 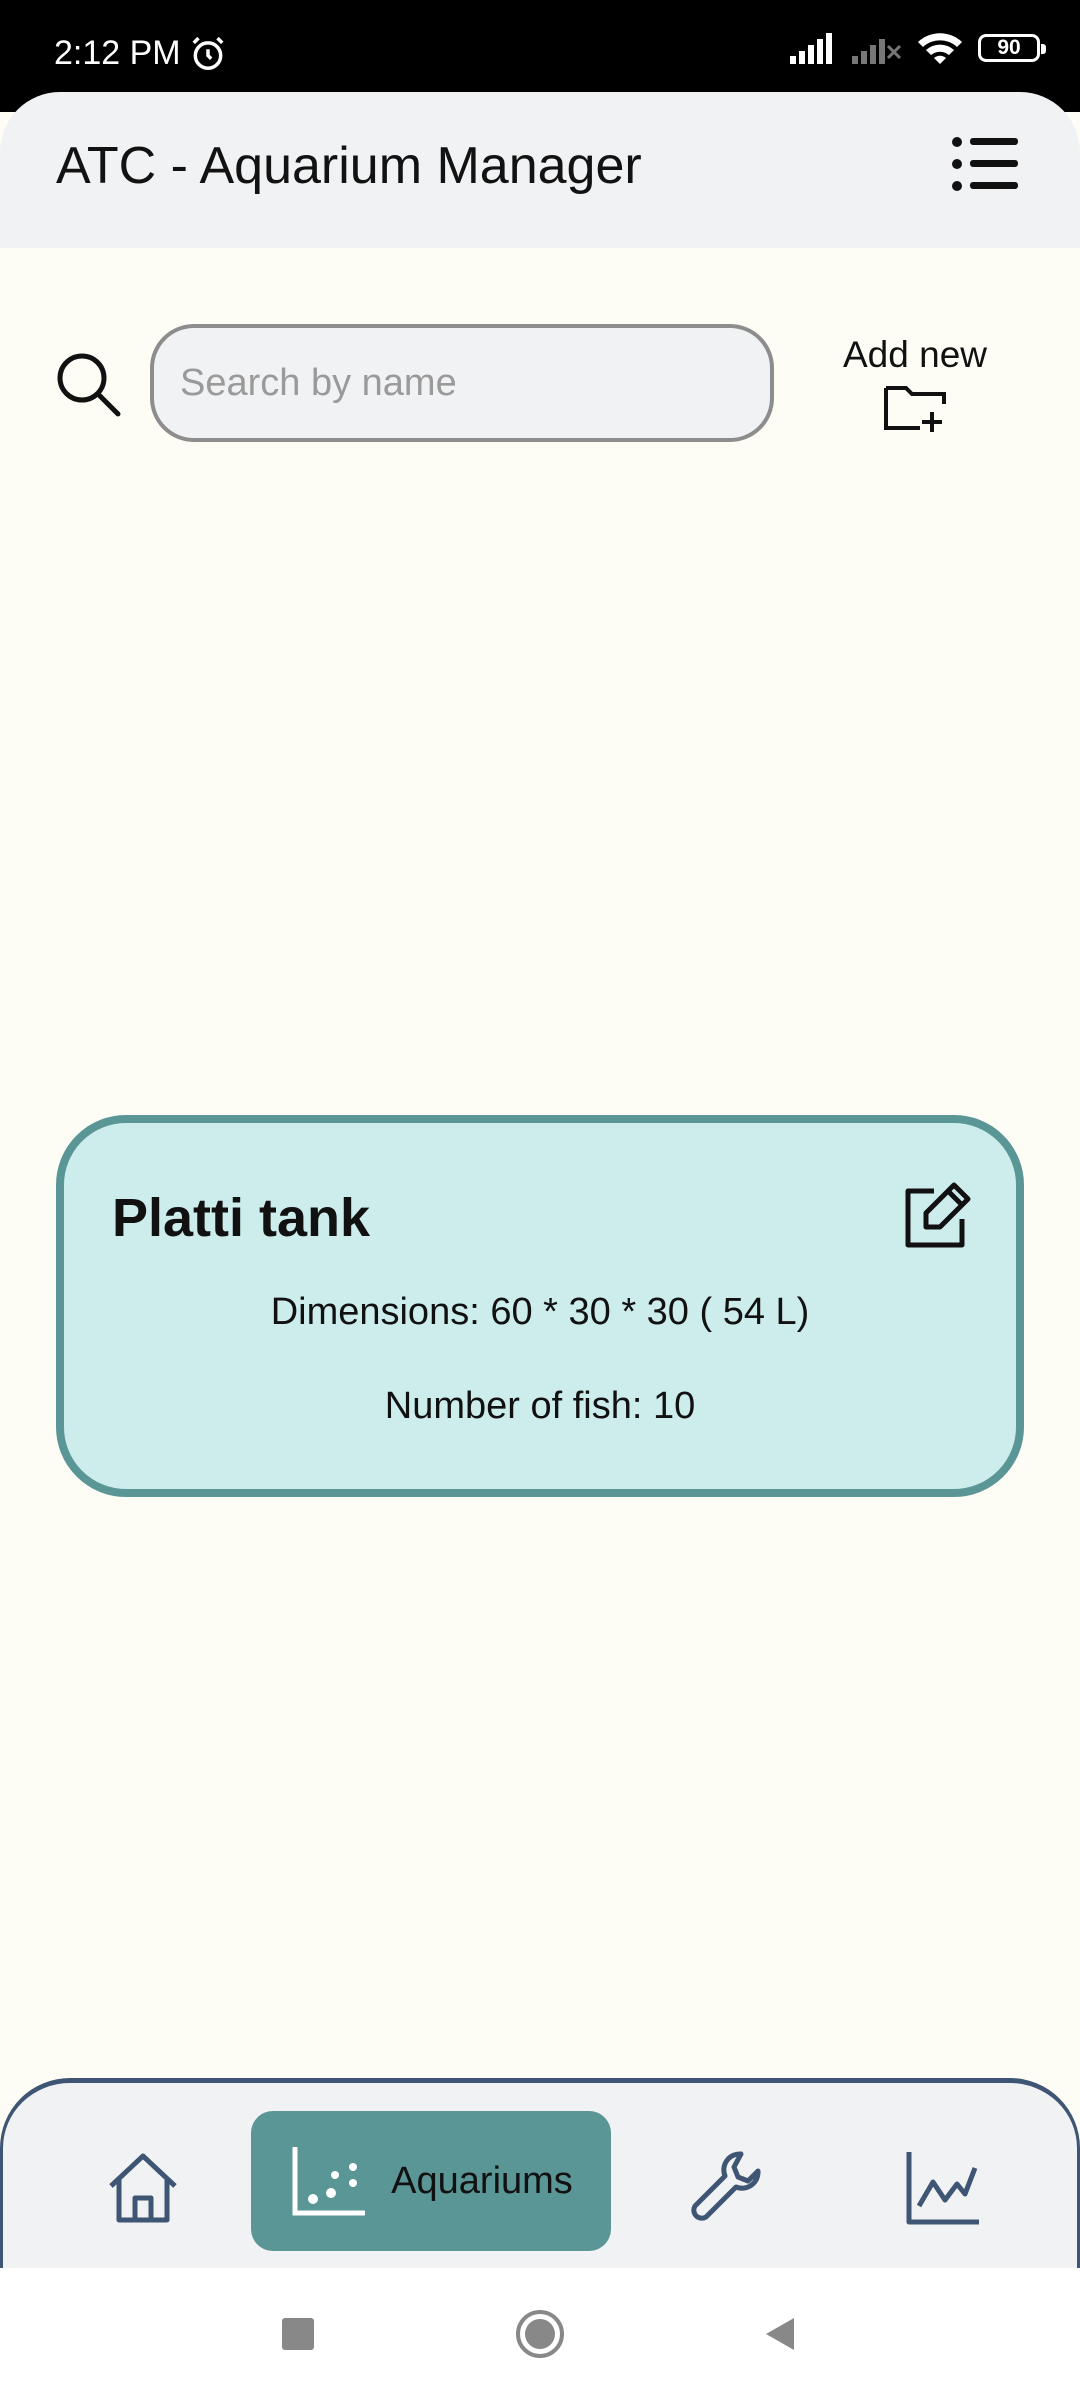 What do you see at coordinates (540, 1312) in the screenshot?
I see `aquarium-dimensions: Dimensions: 60 * 30 * 30 ( 54 L)` at bounding box center [540, 1312].